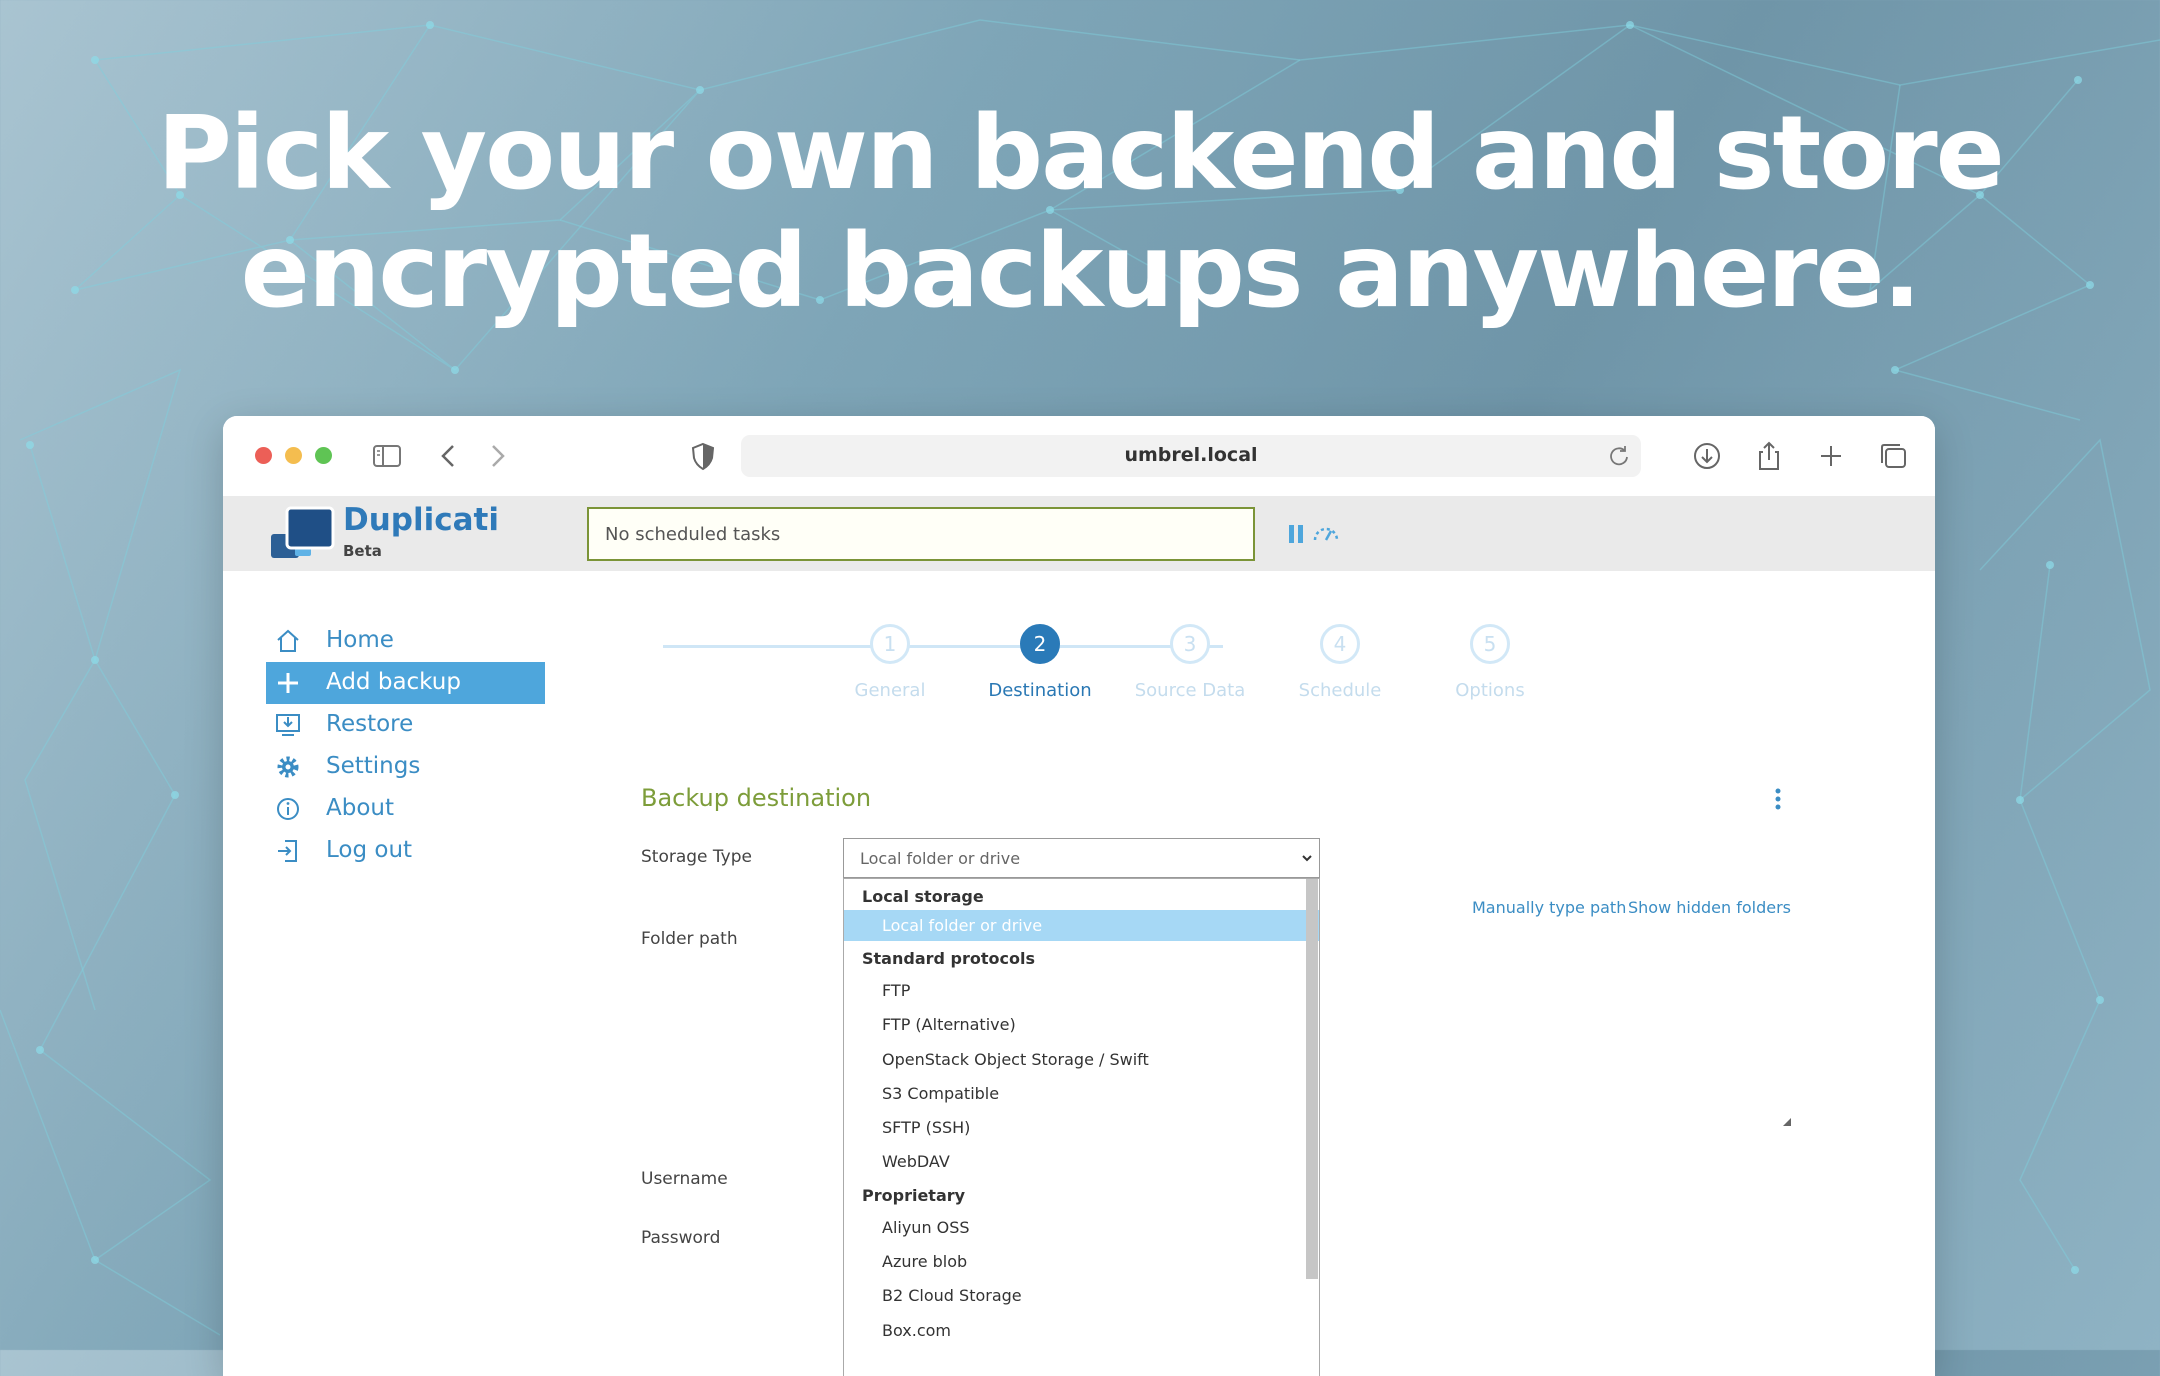 This screenshot has height=1376, width=2160. What do you see at coordinates (703, 456) in the screenshot?
I see `privacy-shield-icon` at bounding box center [703, 456].